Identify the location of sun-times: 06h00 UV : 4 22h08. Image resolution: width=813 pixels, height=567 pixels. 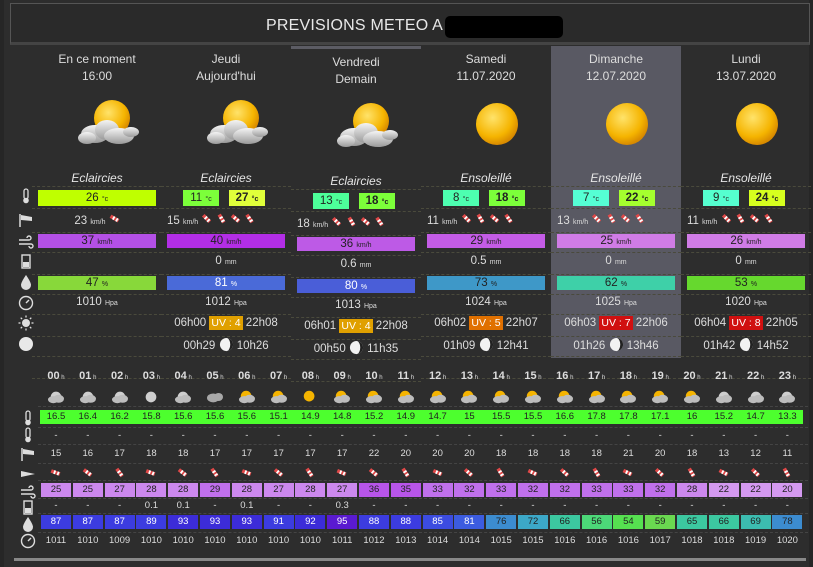
(226, 323).